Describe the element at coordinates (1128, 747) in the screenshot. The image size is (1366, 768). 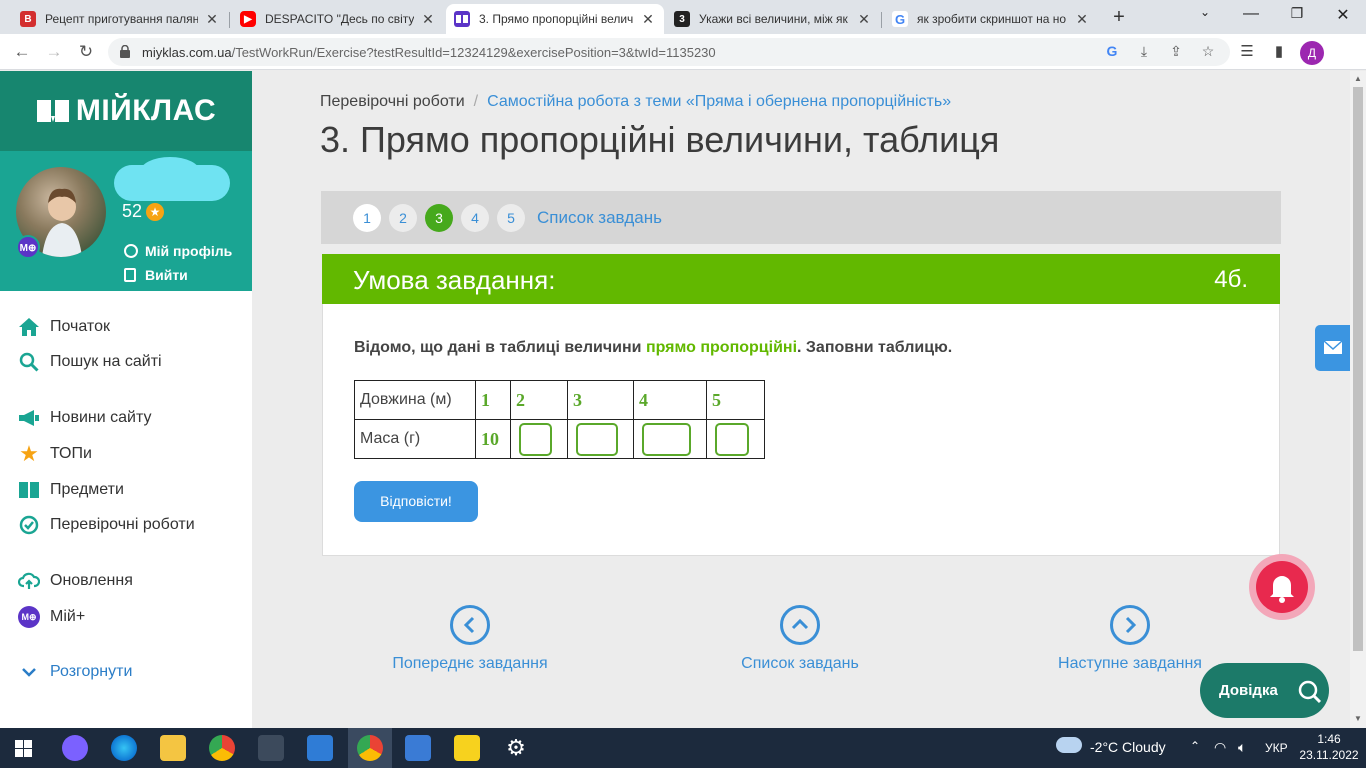
I see `weather-text: -2°C Cloudy` at that location.